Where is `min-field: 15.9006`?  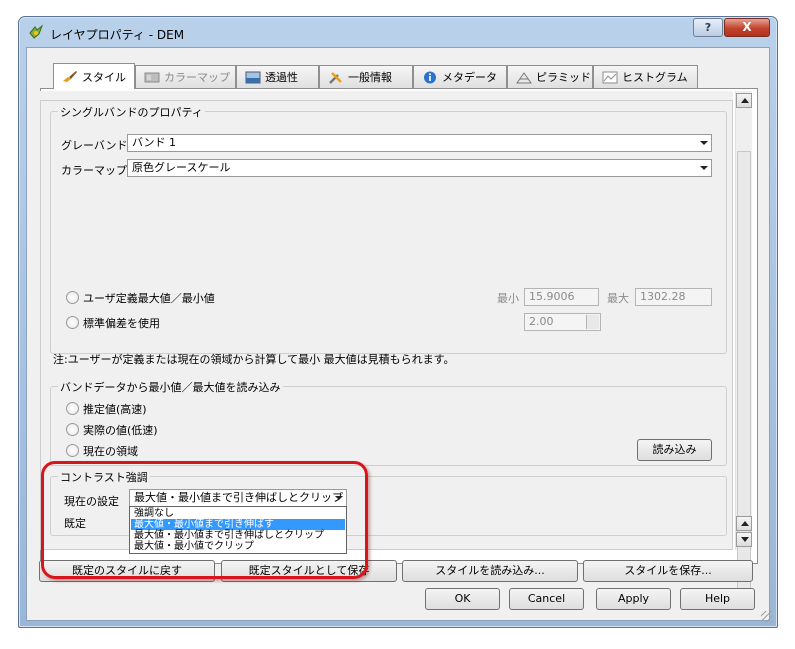
min-field: 15.9006 is located at coordinates (561, 297).